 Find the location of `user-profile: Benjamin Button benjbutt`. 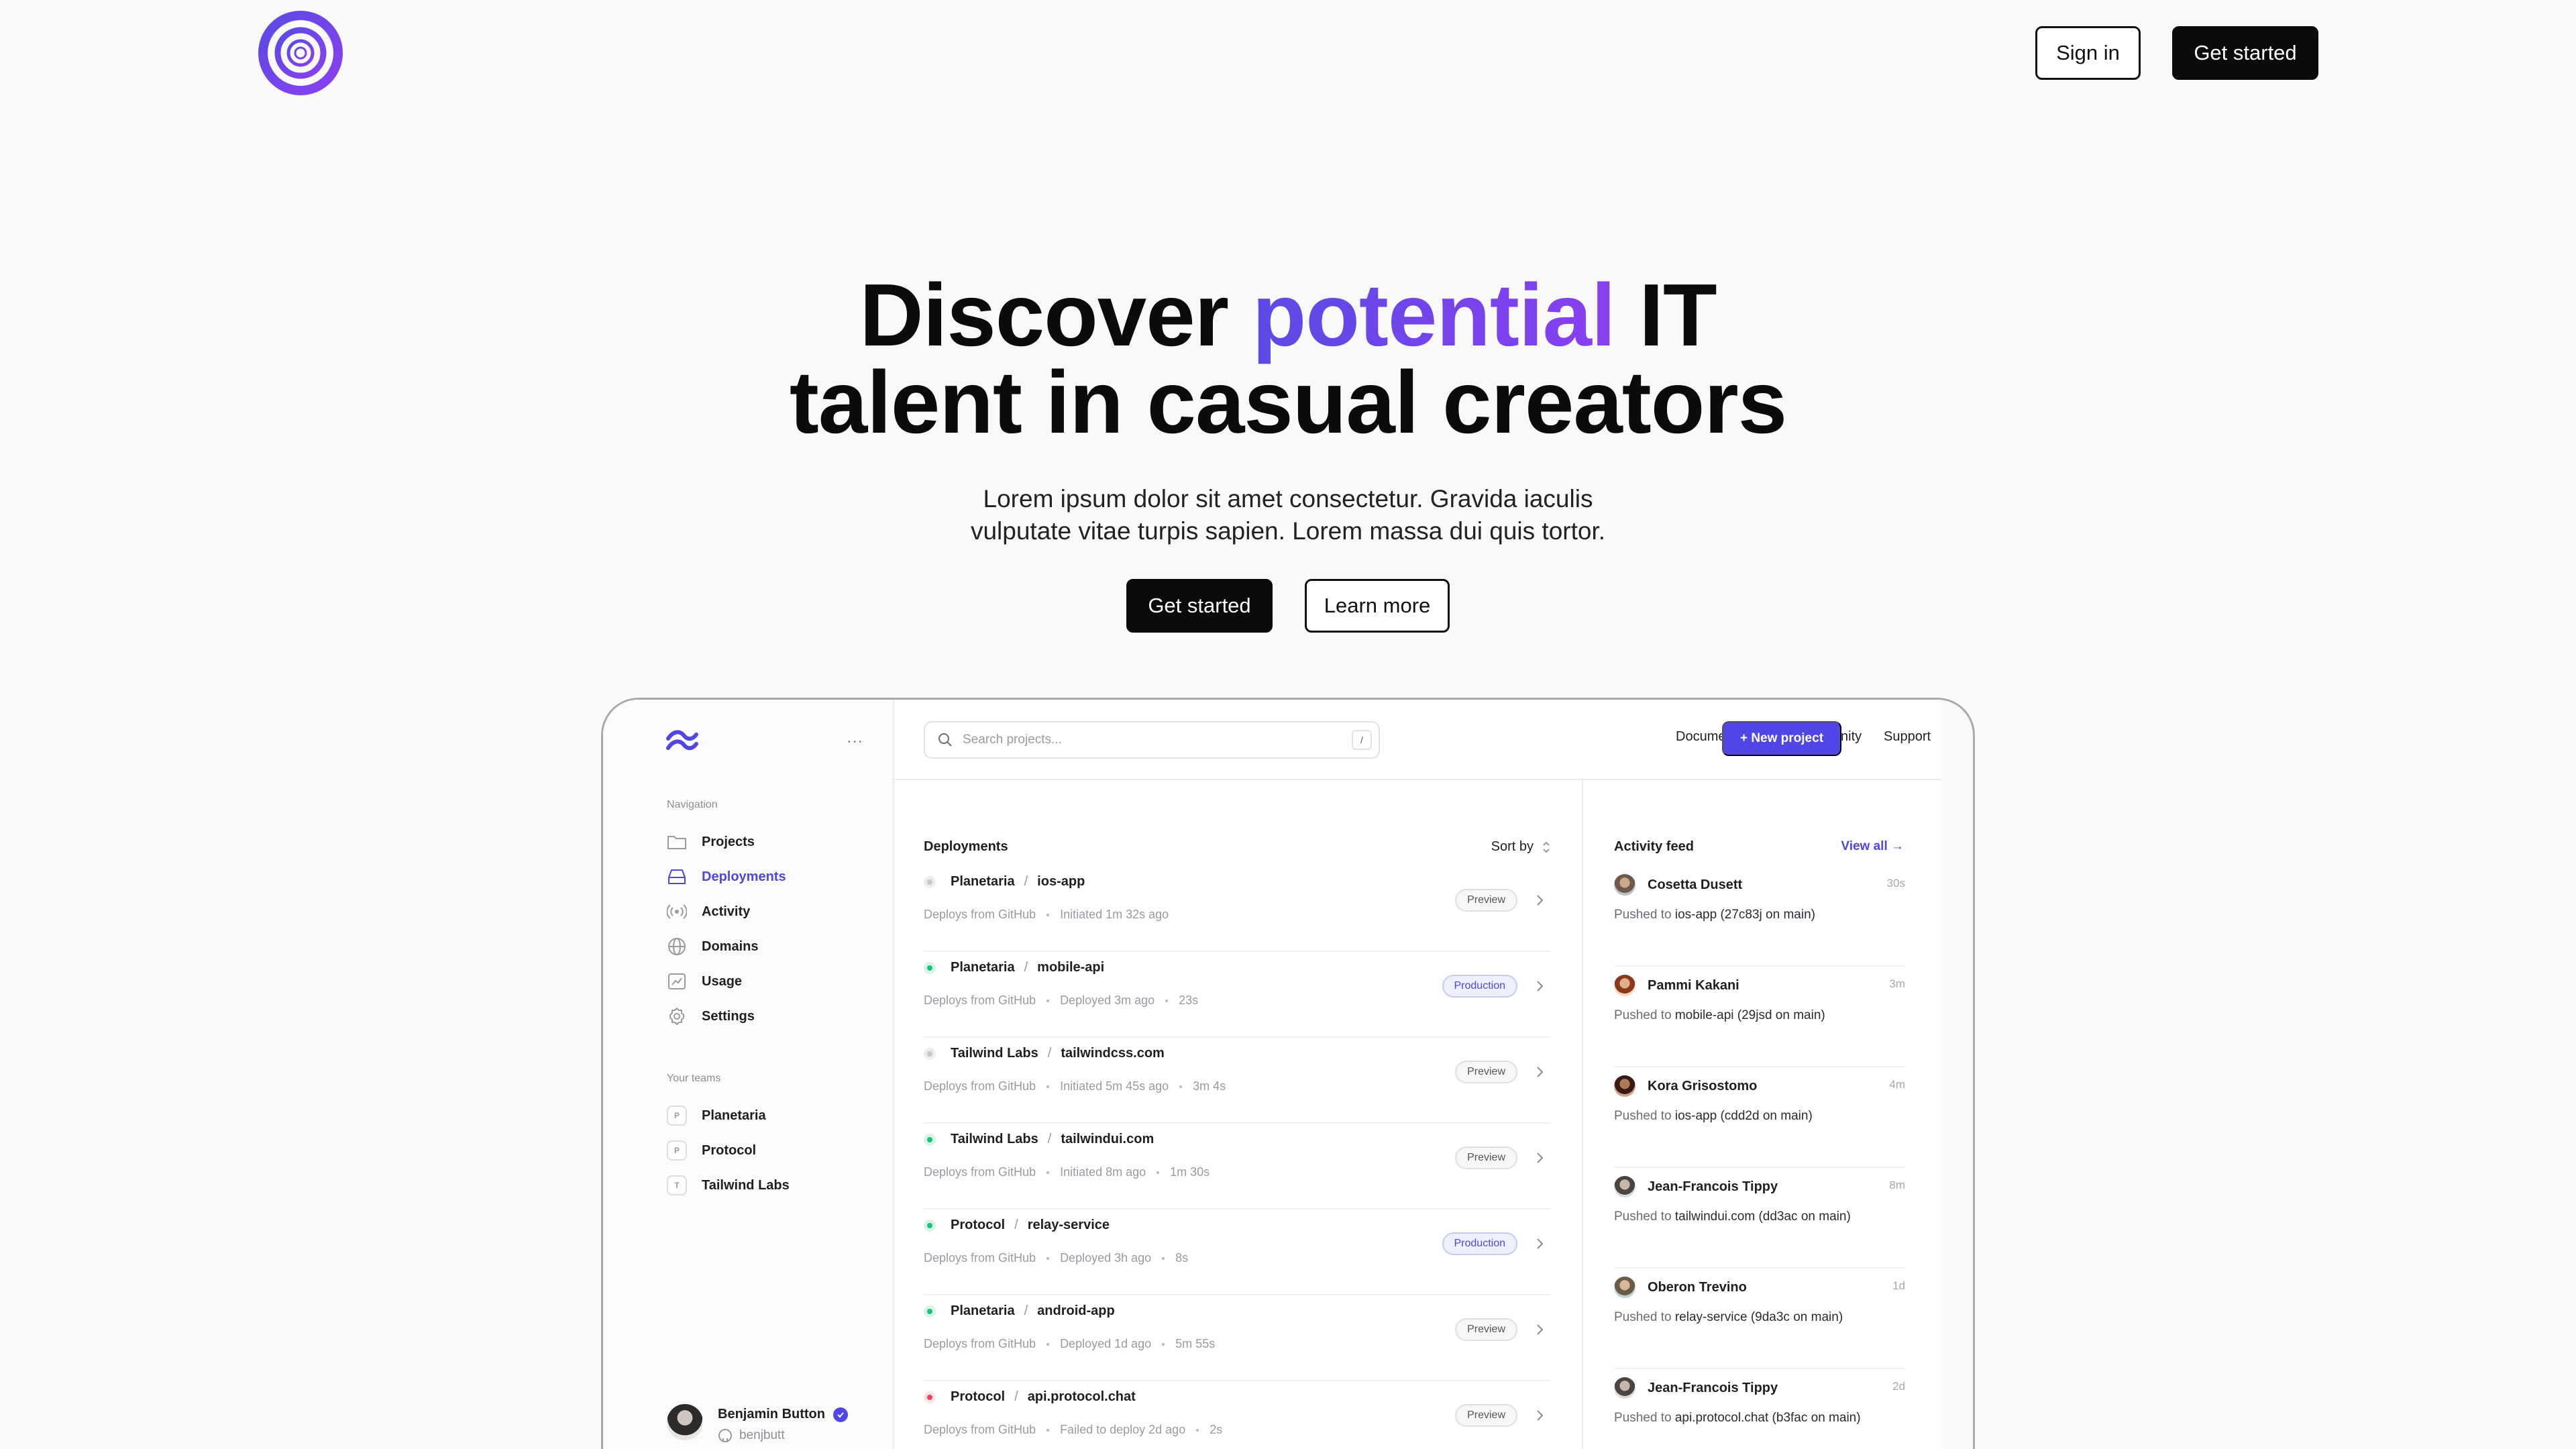

user-profile: Benjamin Button benjbutt is located at coordinates (774, 1426).